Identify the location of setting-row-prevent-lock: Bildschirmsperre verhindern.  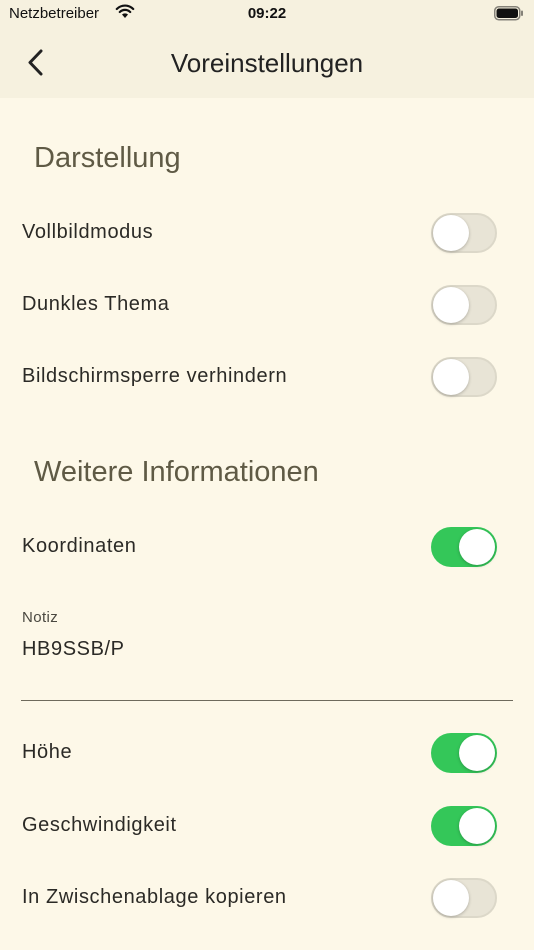
(267, 377).